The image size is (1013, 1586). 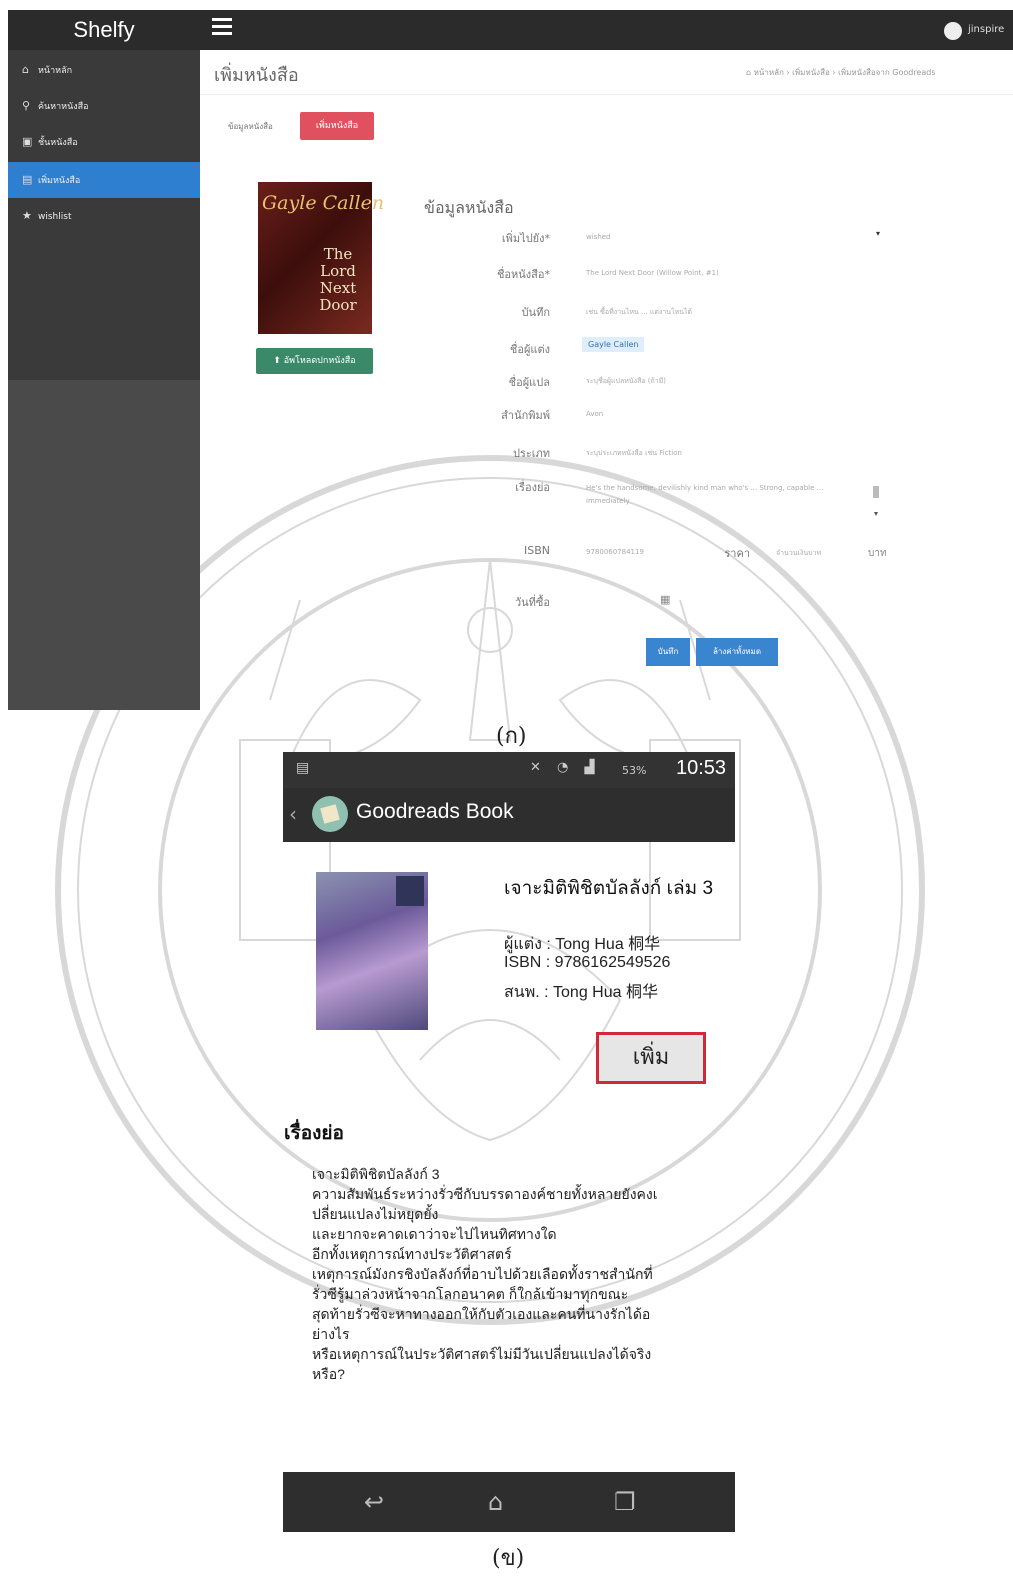 I want to click on publisher-input: Avon, so click(x=594, y=414).